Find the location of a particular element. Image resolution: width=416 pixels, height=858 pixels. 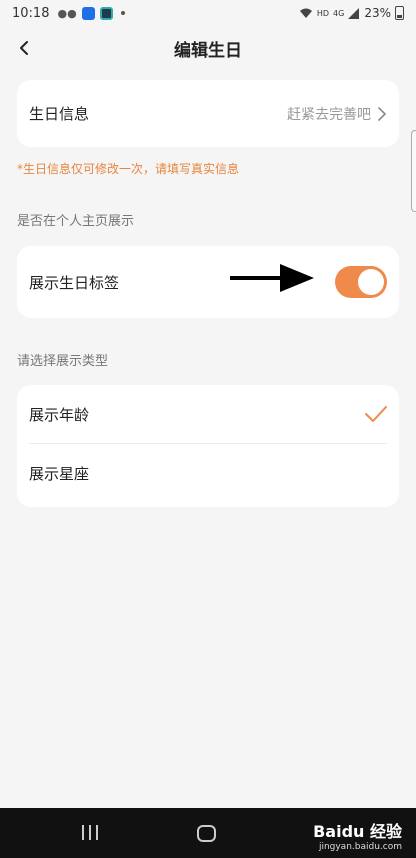

birthday-info-value-group: 赶紧去完善吧 is located at coordinates (337, 114).